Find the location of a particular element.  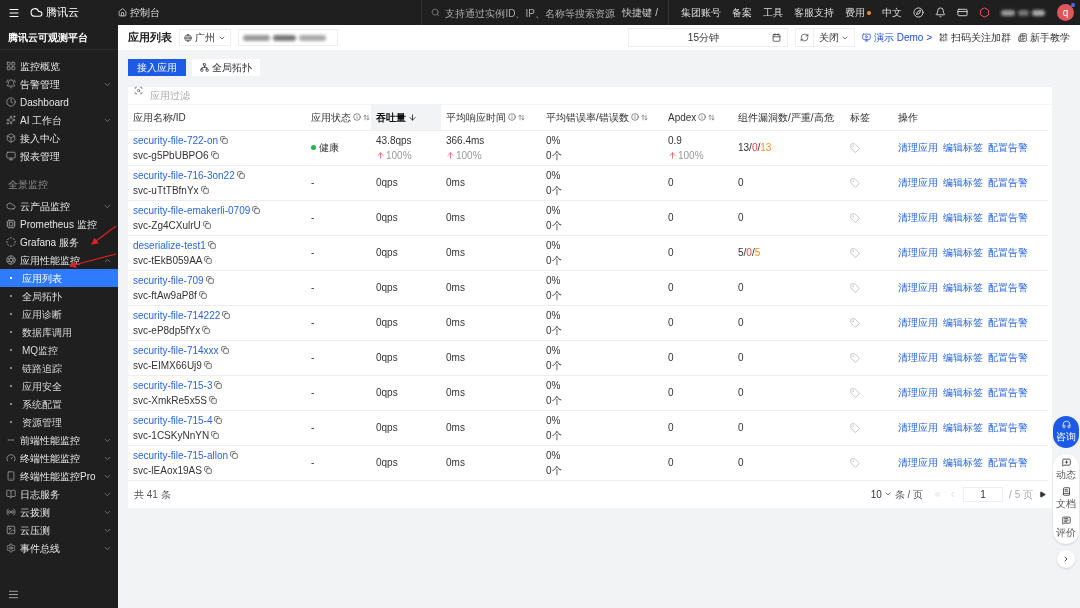

sidebar-subitem: 资源管理 is located at coordinates (59, 422).